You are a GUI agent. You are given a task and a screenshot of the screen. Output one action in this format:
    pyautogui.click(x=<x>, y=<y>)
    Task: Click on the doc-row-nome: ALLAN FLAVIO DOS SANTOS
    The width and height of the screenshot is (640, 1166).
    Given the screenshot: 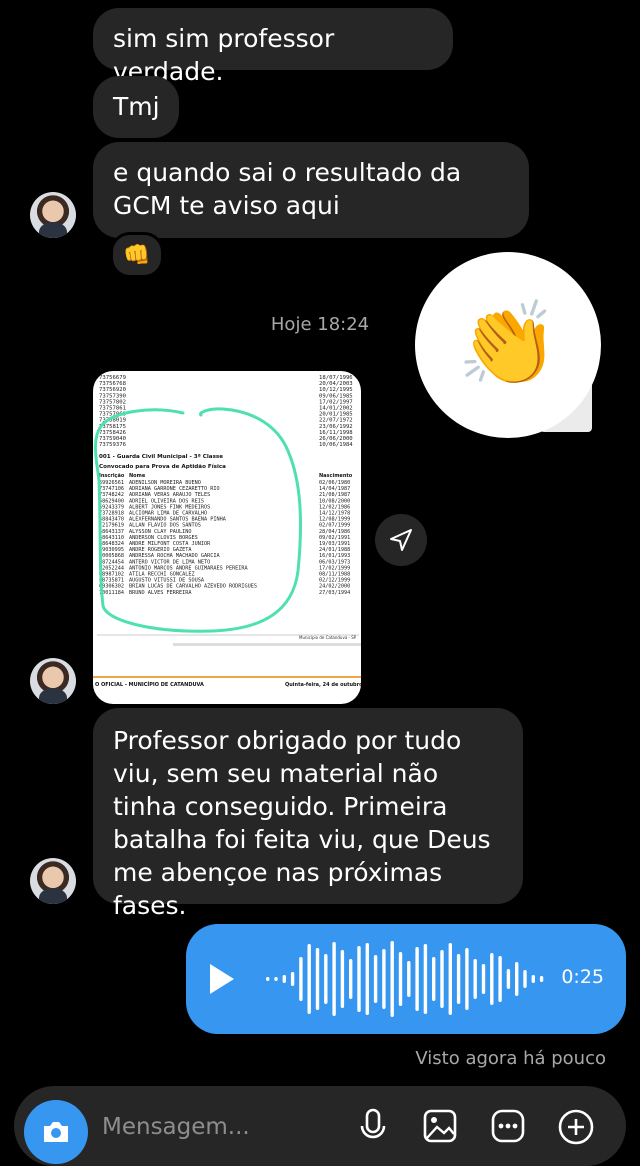 What is the action you would take?
    pyautogui.click(x=165, y=526)
    